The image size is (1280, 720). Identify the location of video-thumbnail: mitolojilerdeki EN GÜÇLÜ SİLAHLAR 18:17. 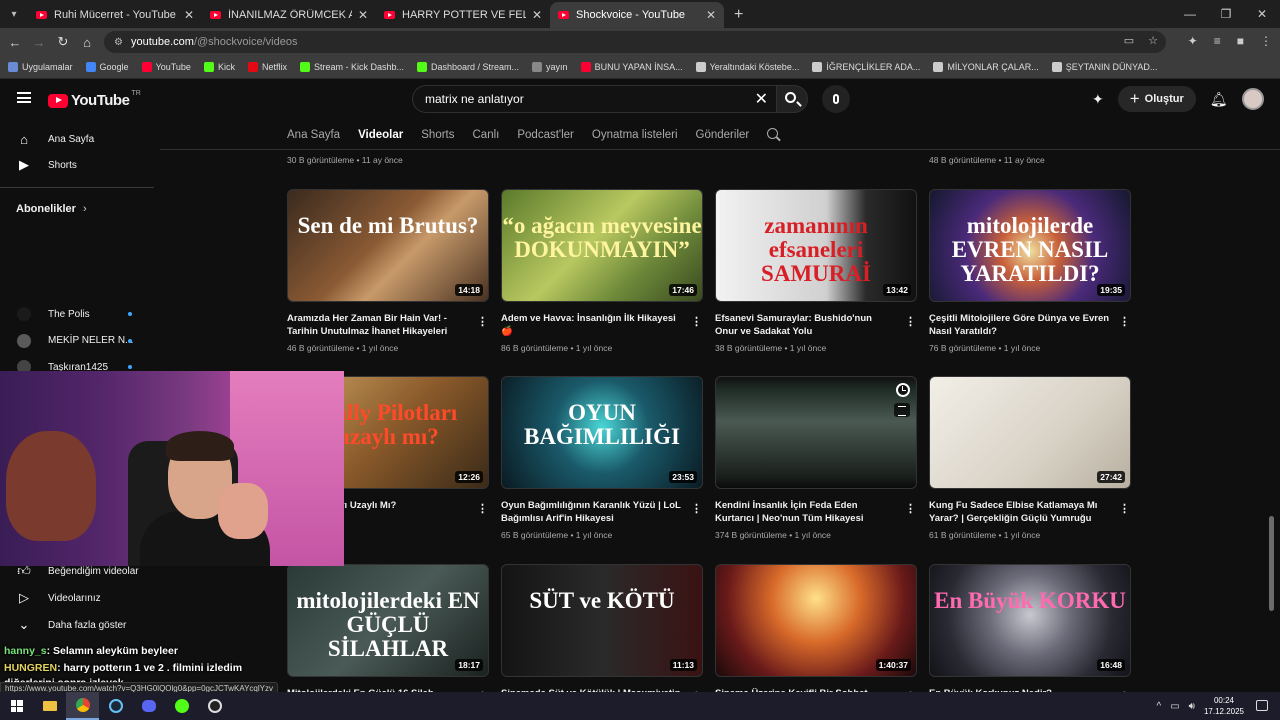
(388, 620).